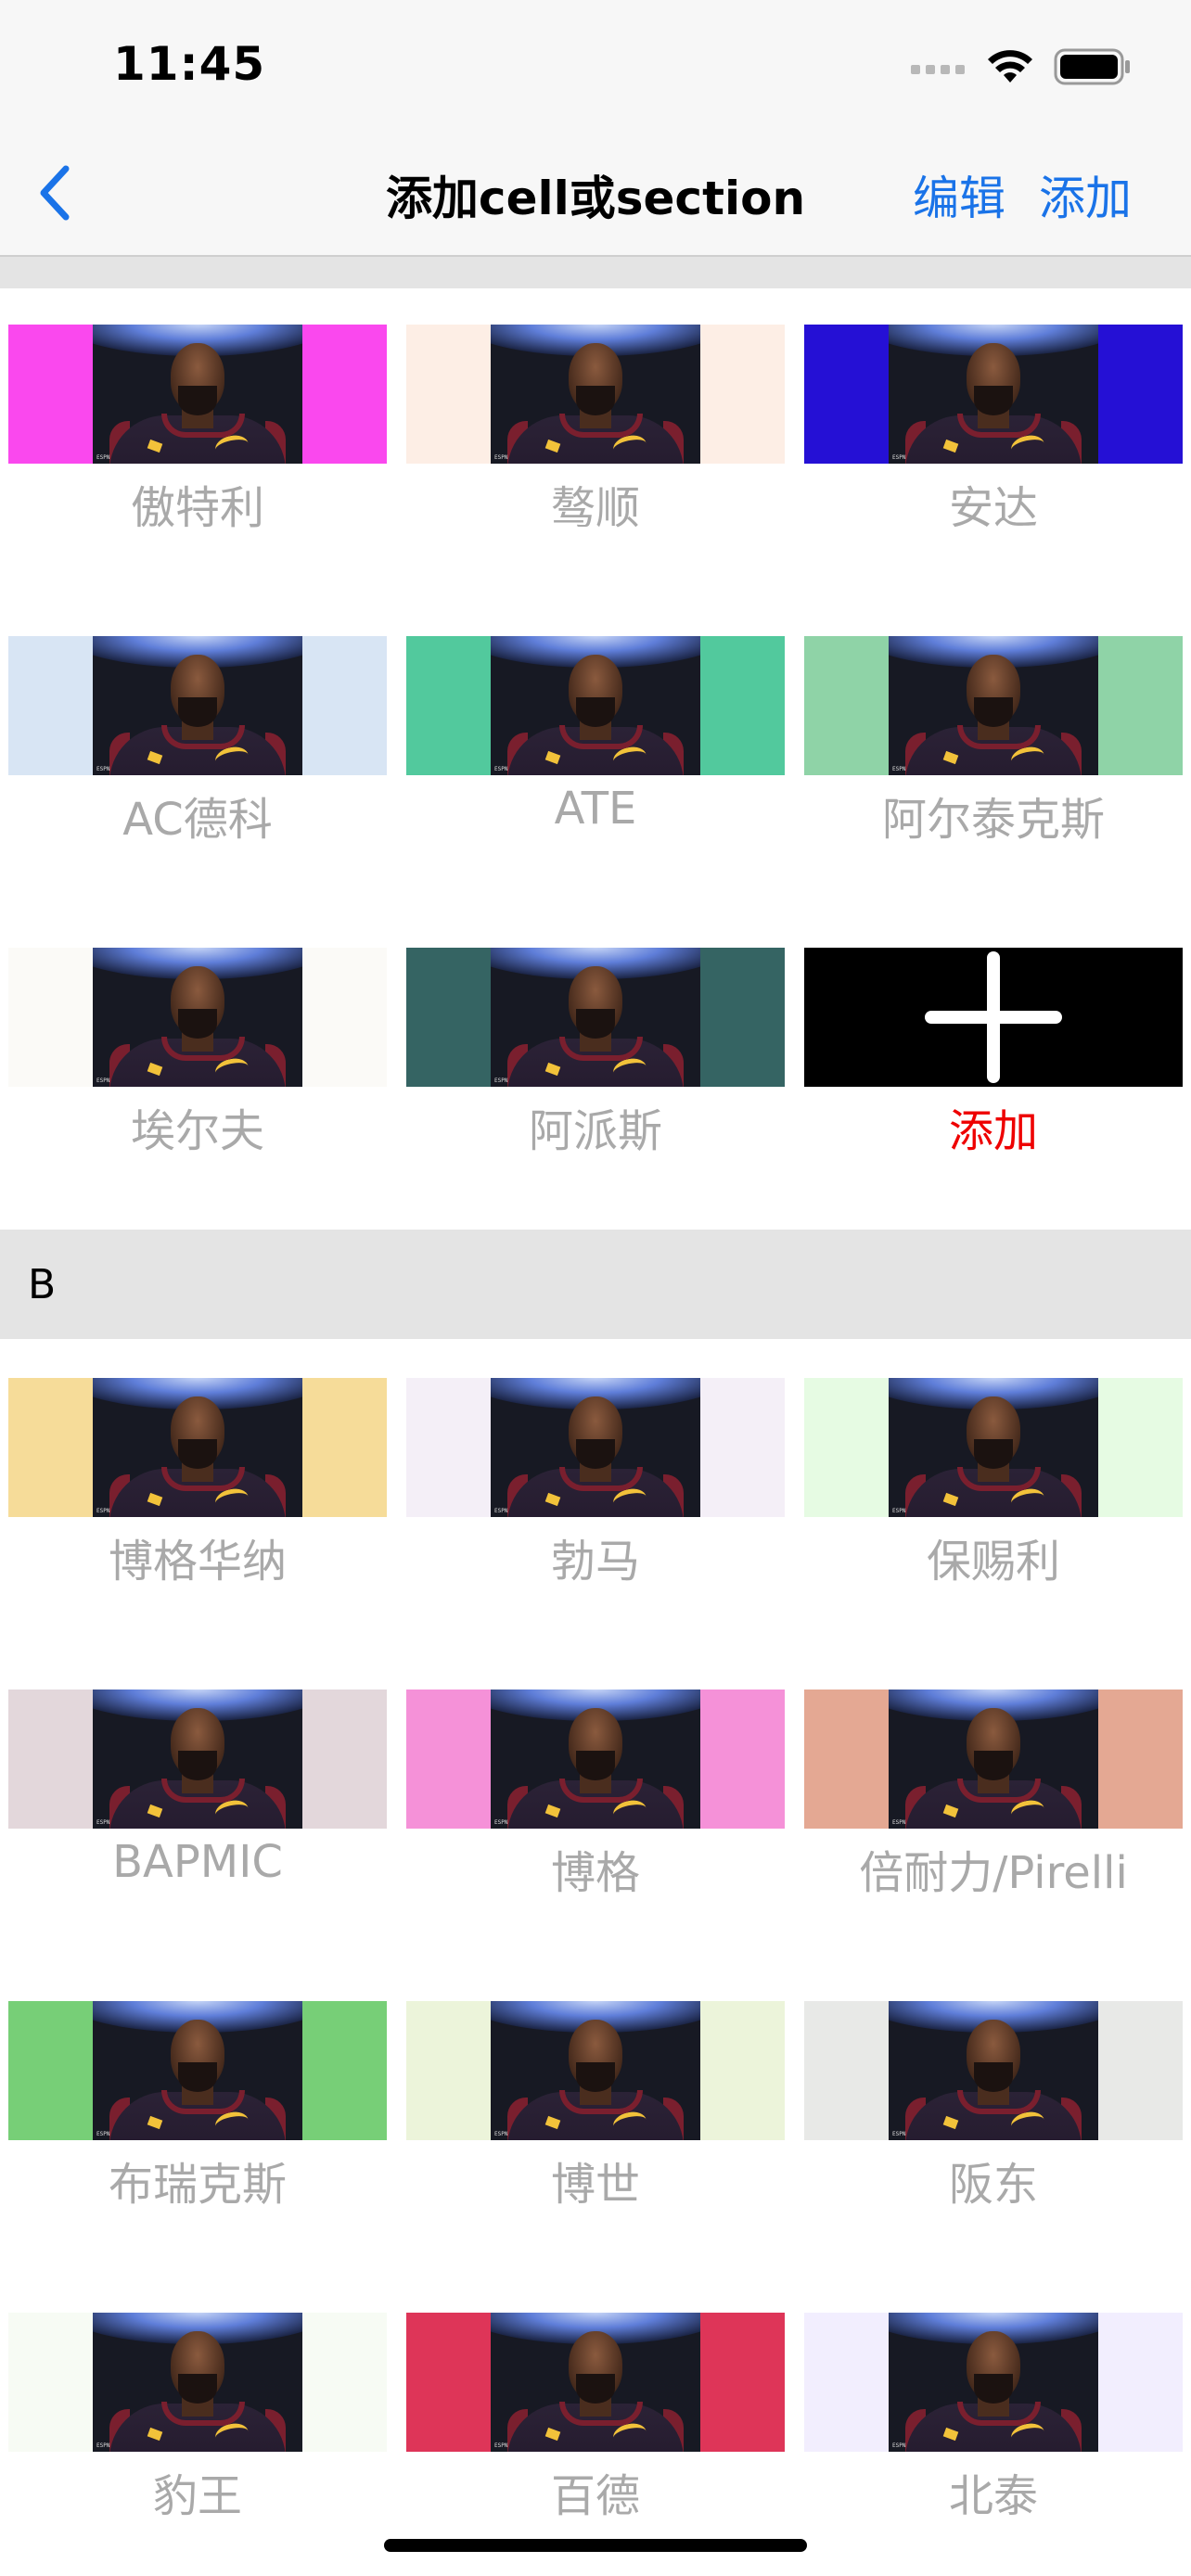 The width and height of the screenshot is (1191, 2576). Describe the element at coordinates (595, 508) in the screenshot. I see `cell-label: 骜顺` at that location.